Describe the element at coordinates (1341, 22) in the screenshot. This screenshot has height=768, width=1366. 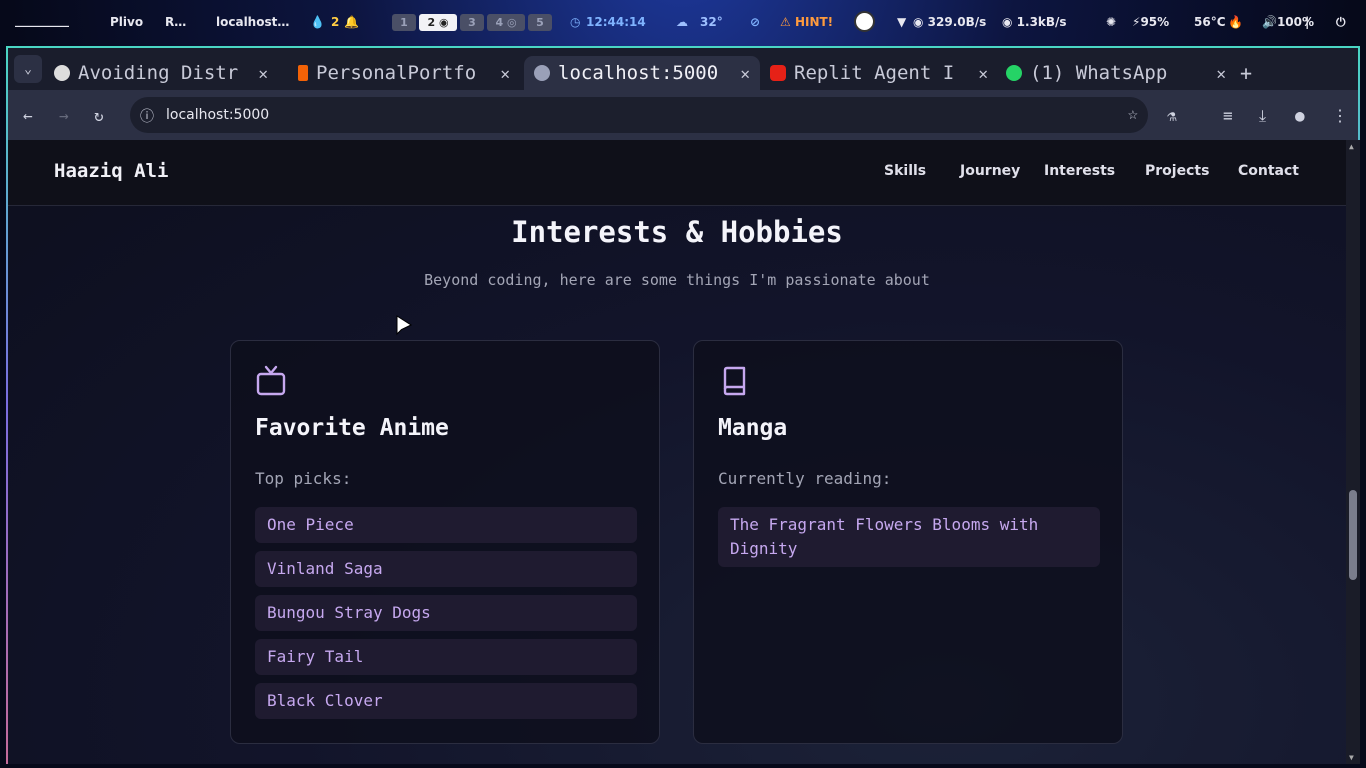
I see `power-icon: ⏻` at that location.